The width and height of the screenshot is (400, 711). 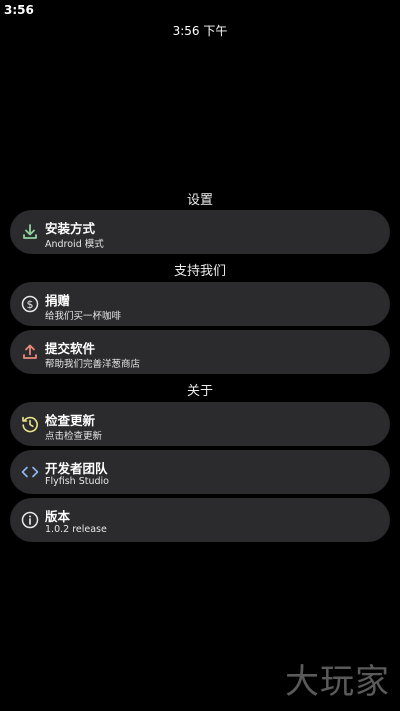 I want to click on developer-team-subtitle: Flyfish Studio, so click(x=77, y=481).